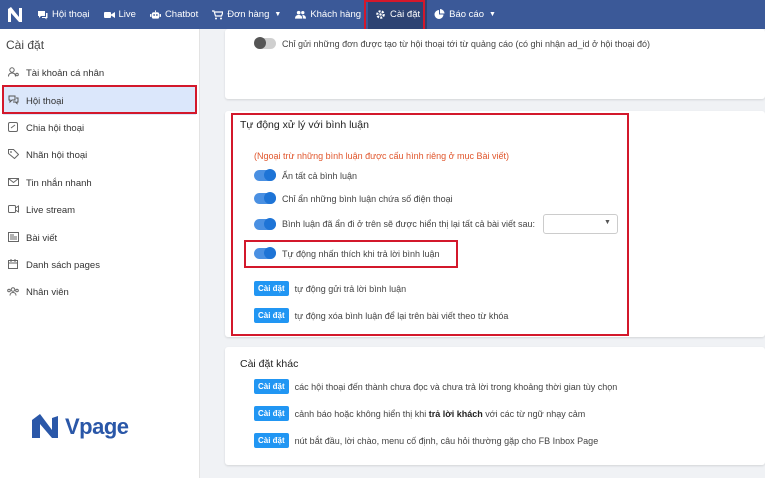 This screenshot has width=765, height=478. Describe the element at coordinates (99, 128) in the screenshot. I see `sidebar-item-split-conversations: Chia hội thoại` at that location.